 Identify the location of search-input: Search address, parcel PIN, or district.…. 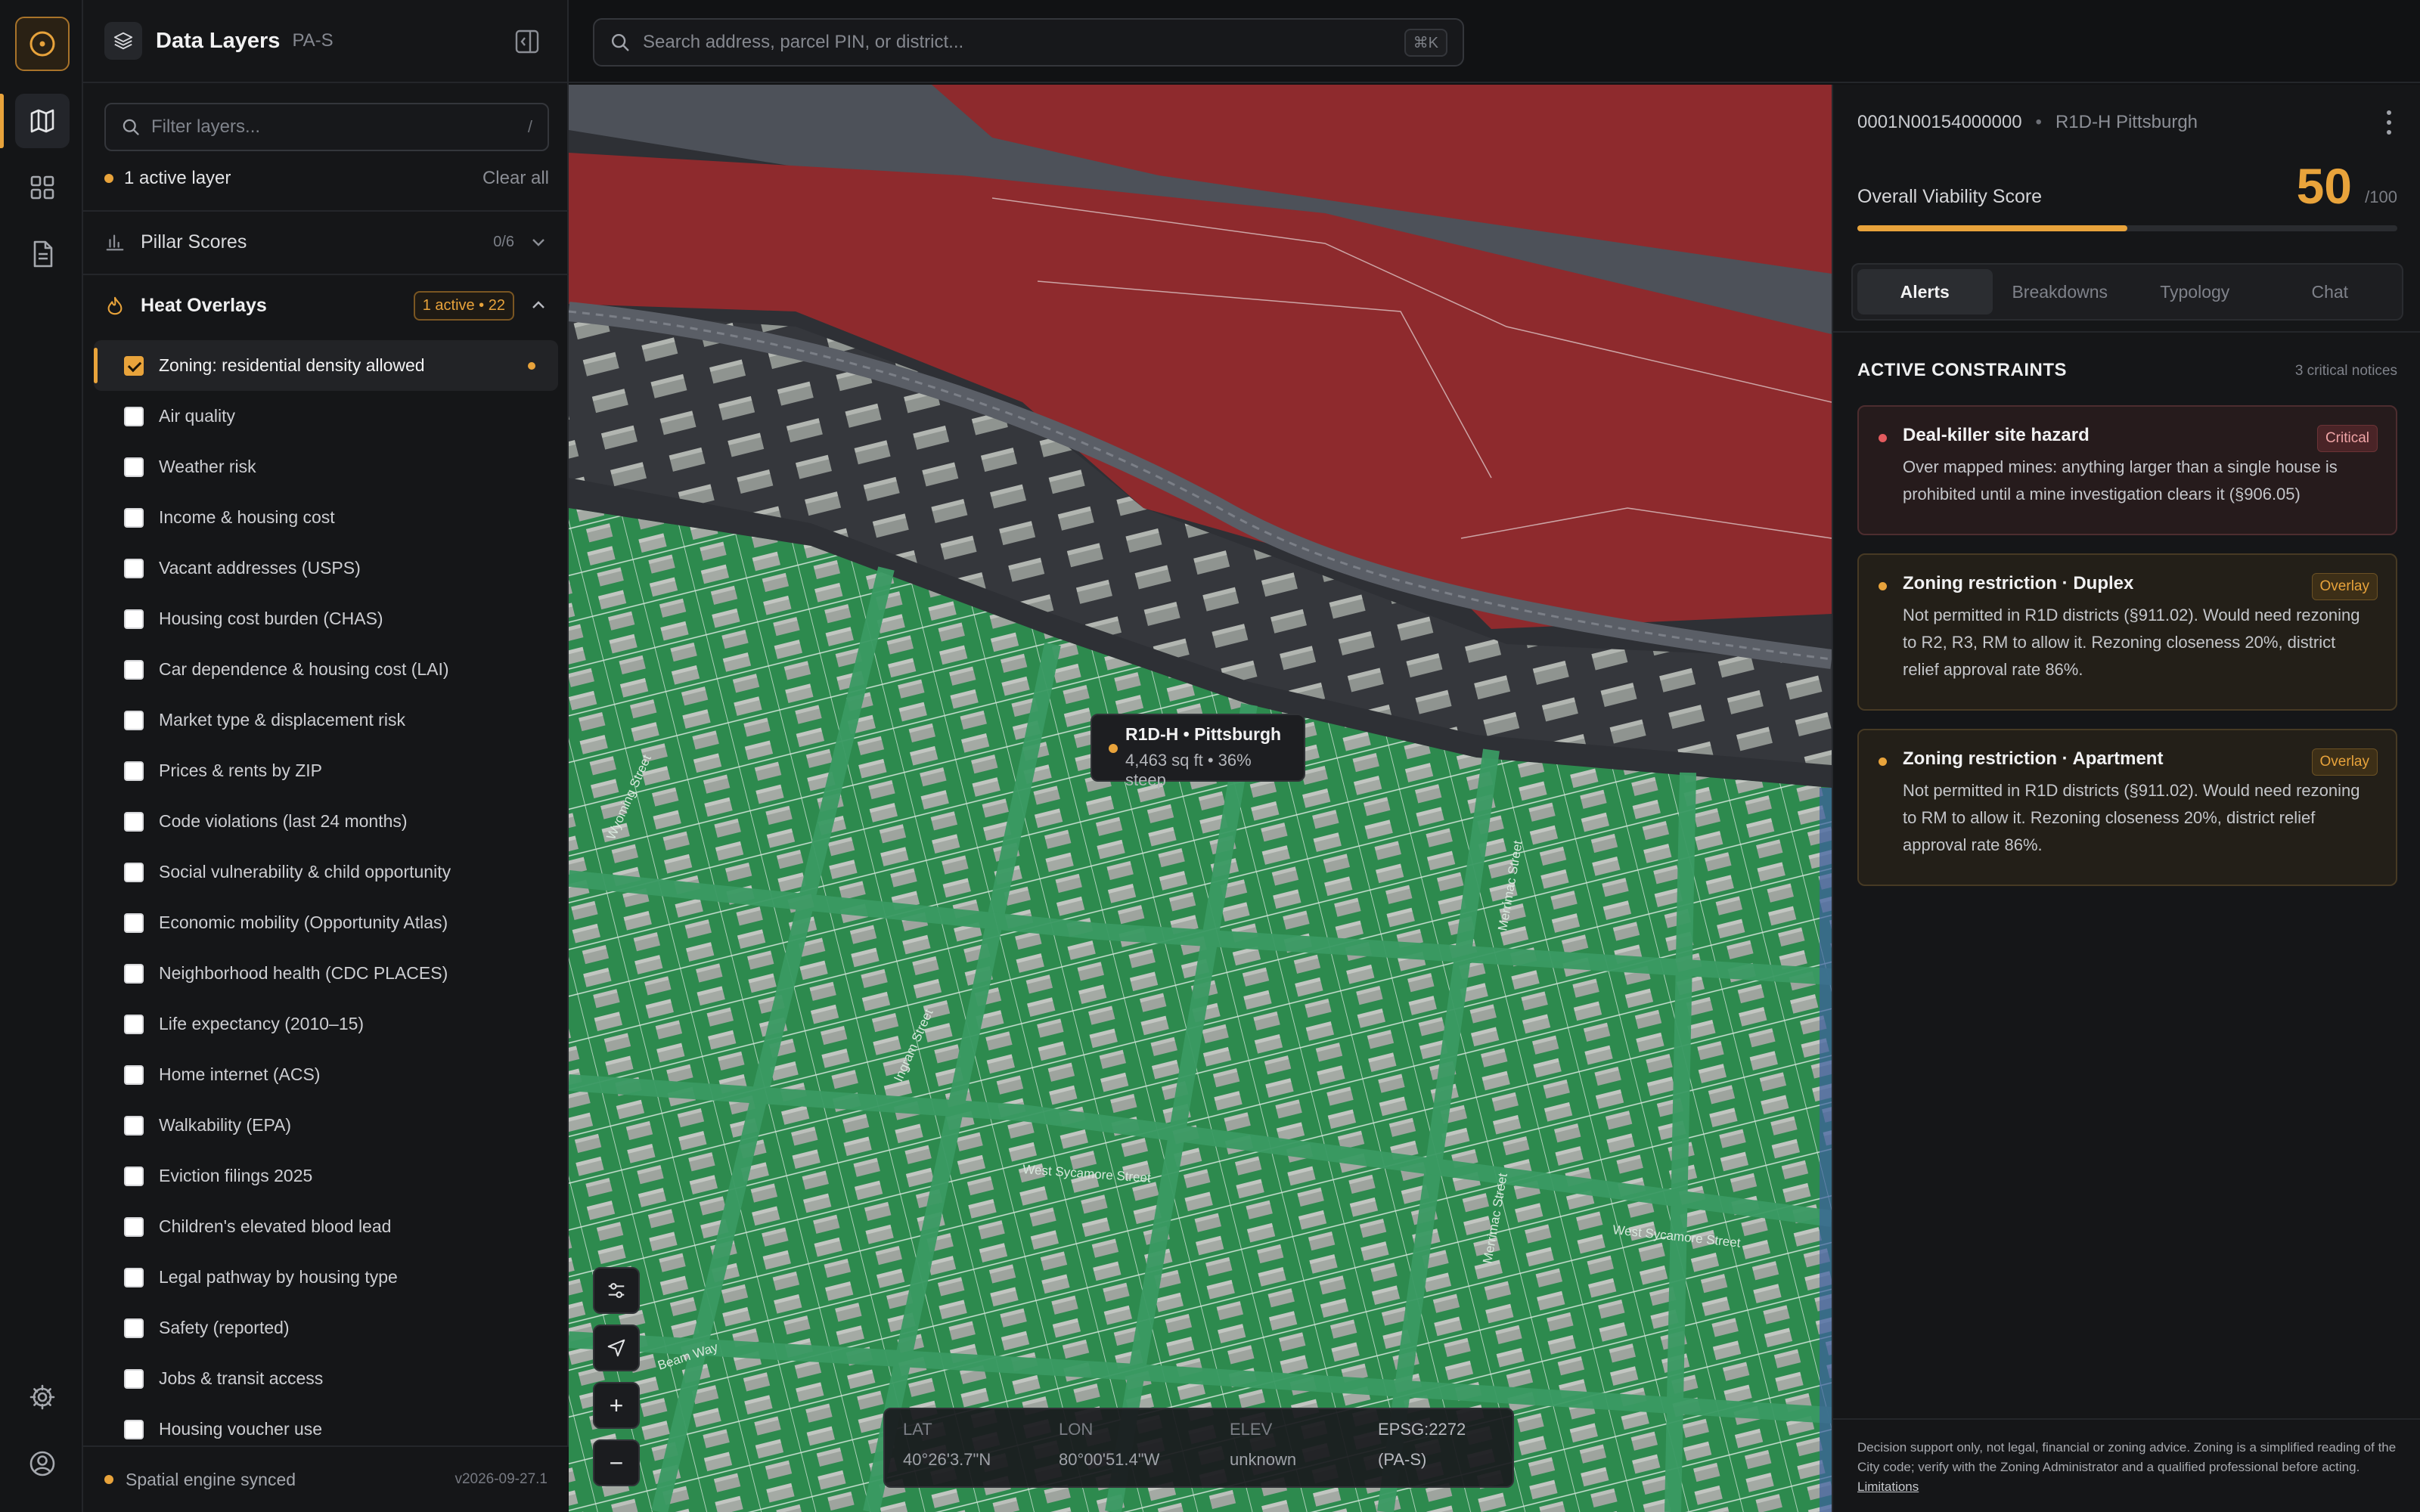
(1028, 42).